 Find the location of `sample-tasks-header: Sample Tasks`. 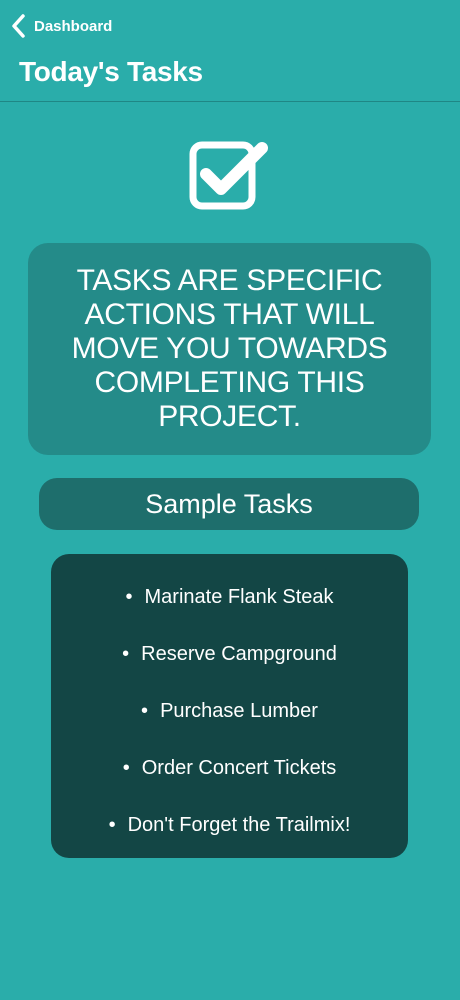

sample-tasks-header: Sample Tasks is located at coordinates (229, 504).